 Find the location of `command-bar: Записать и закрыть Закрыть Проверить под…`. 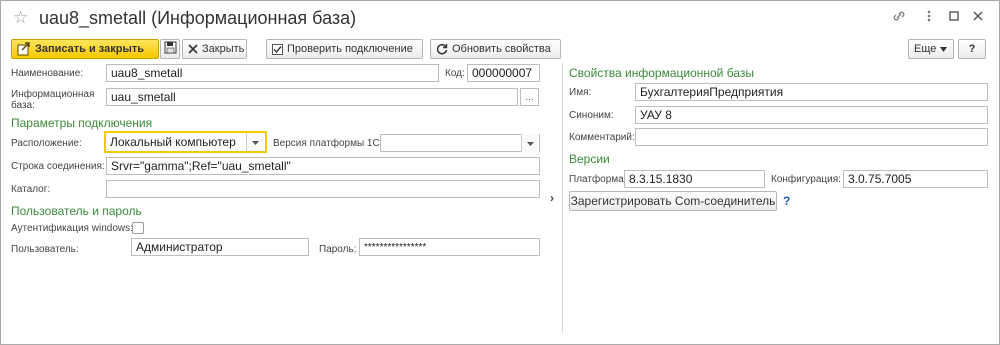

command-bar: Записать и закрыть Закрыть Проверить под… is located at coordinates (500, 49).